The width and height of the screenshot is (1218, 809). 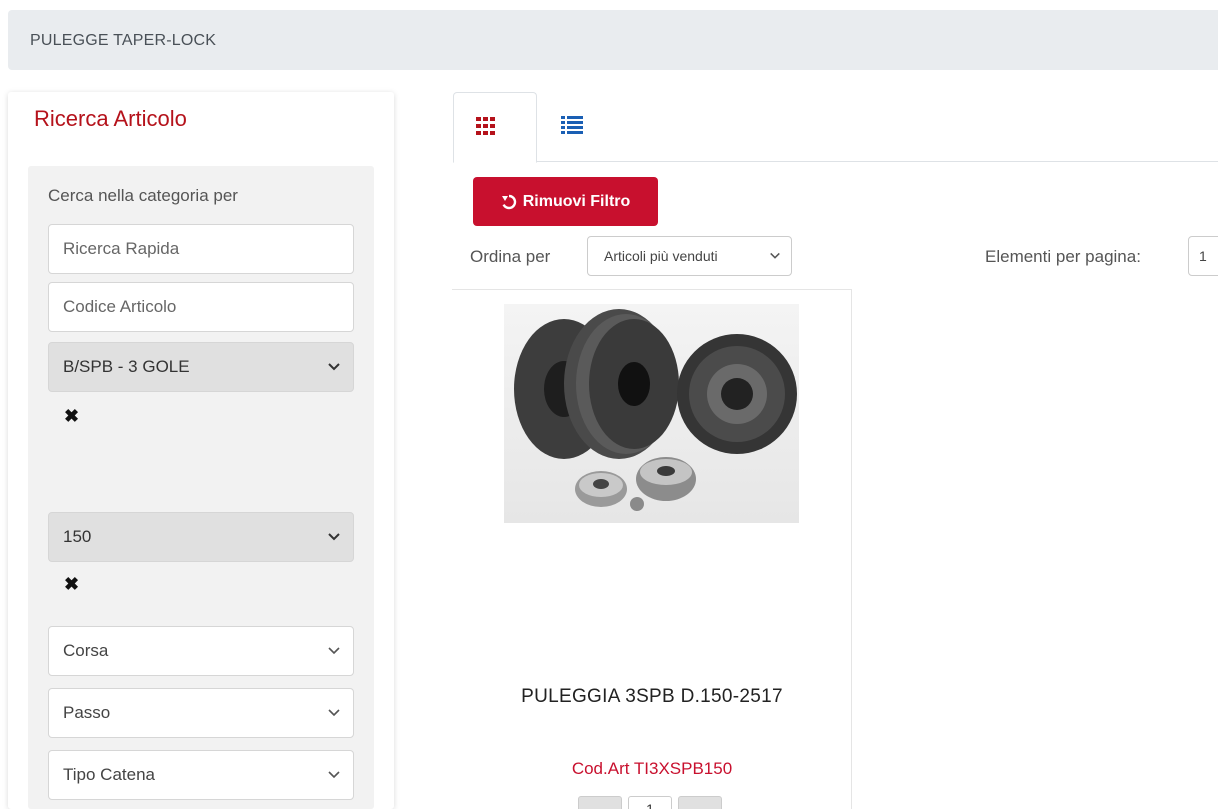 What do you see at coordinates (1063, 256) in the screenshot?
I see `per-page-label: Elementi per pagina:` at bounding box center [1063, 256].